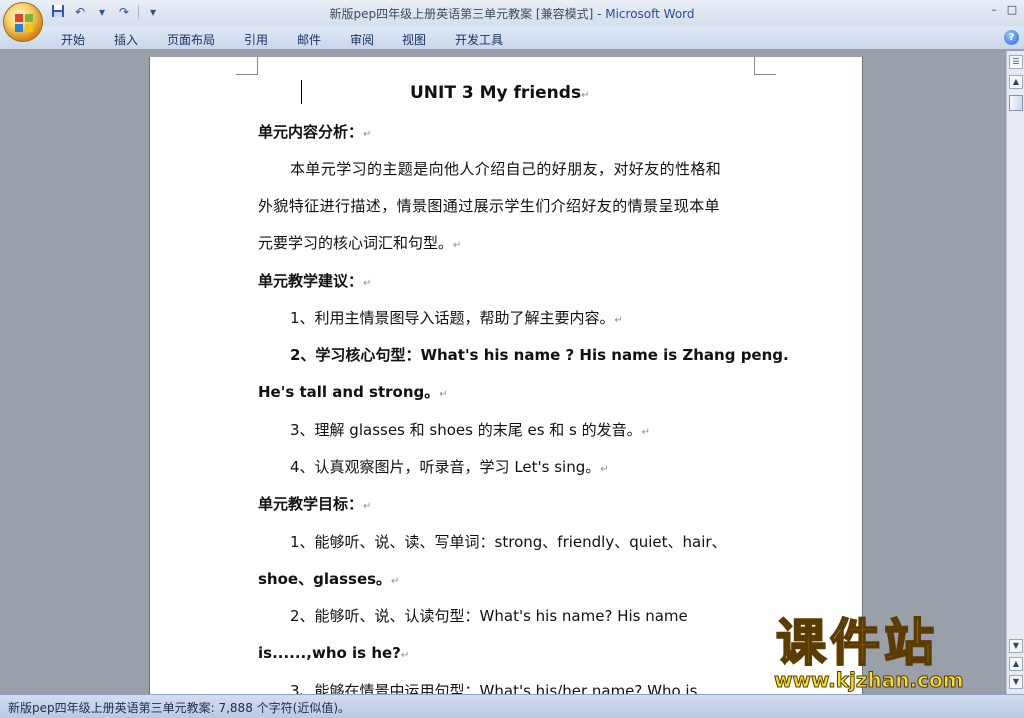  Describe the element at coordinates (466, 430) in the screenshot. I see `line-text: 3、理解 glasses 和 shoes 的末尾 es 和 s 的发音。` at that location.